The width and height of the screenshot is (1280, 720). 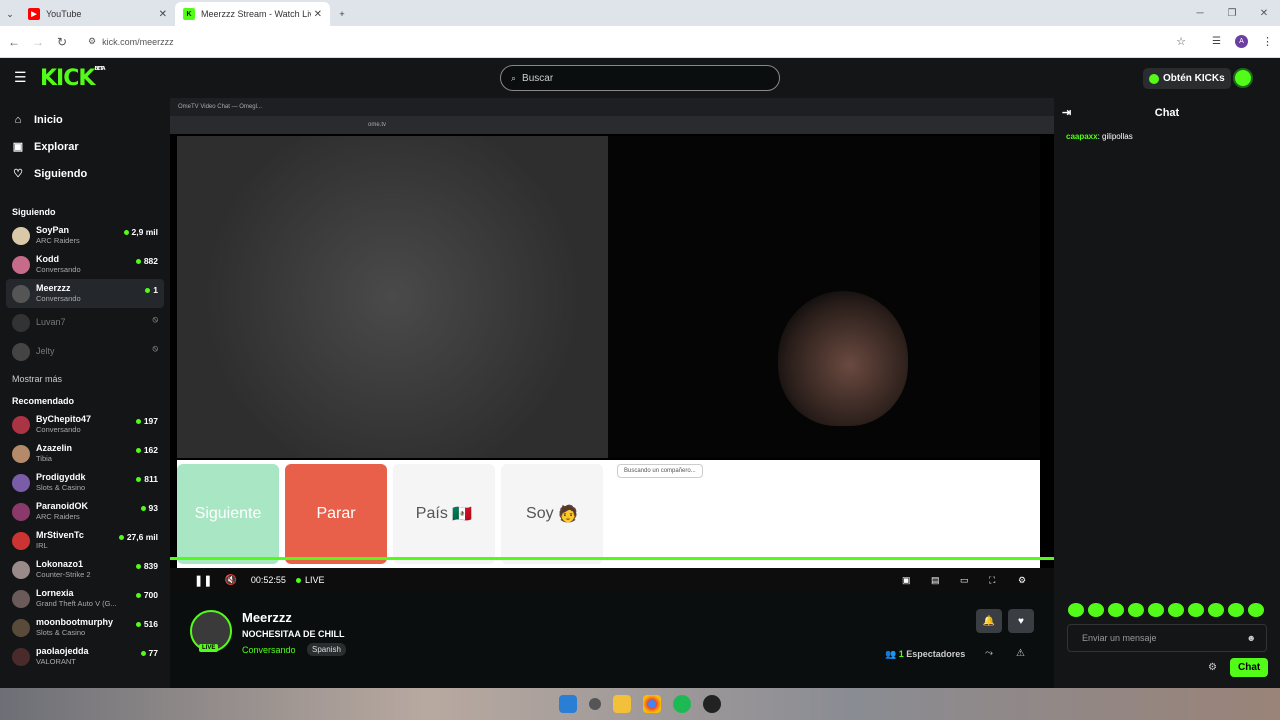 What do you see at coordinates (635, 41) in the screenshot?
I see `address-bar: ⚙ kick.com/meerzzz ☆` at bounding box center [635, 41].